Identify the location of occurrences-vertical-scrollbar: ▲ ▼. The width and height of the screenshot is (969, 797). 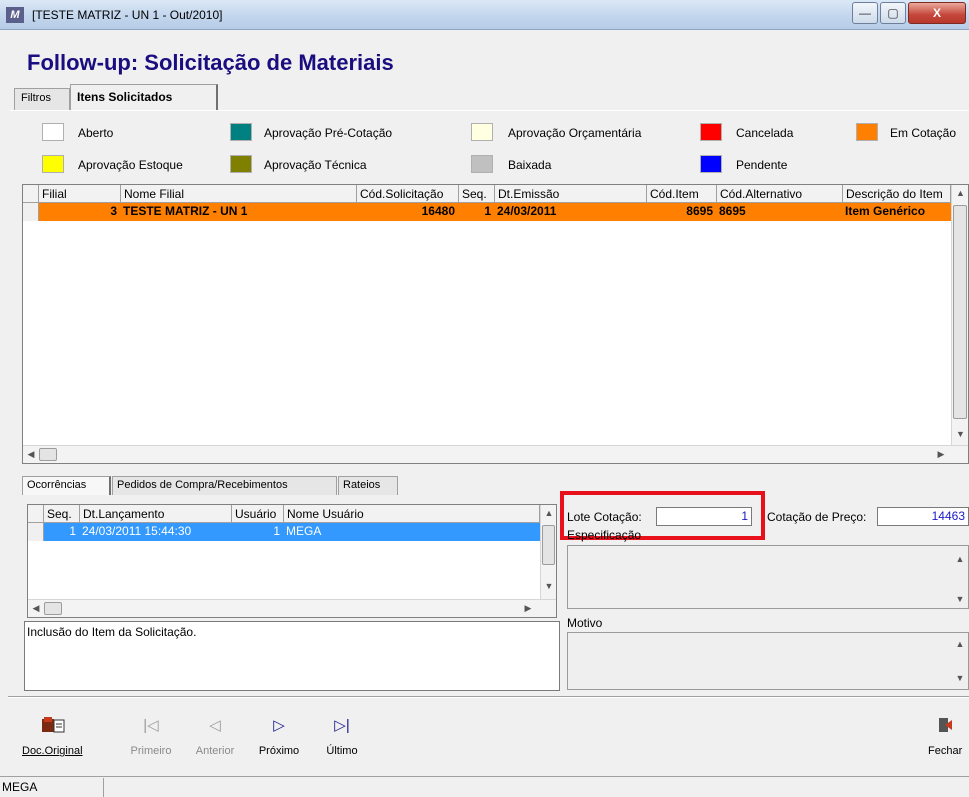
(548, 552).